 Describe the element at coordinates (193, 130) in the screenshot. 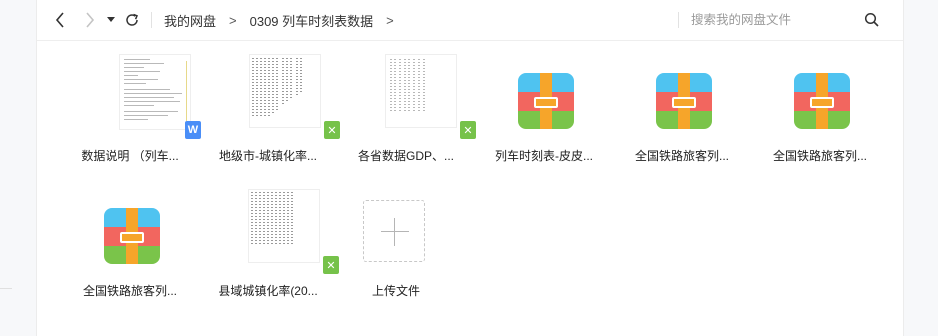

I see `word-file-badge-icon: W` at that location.